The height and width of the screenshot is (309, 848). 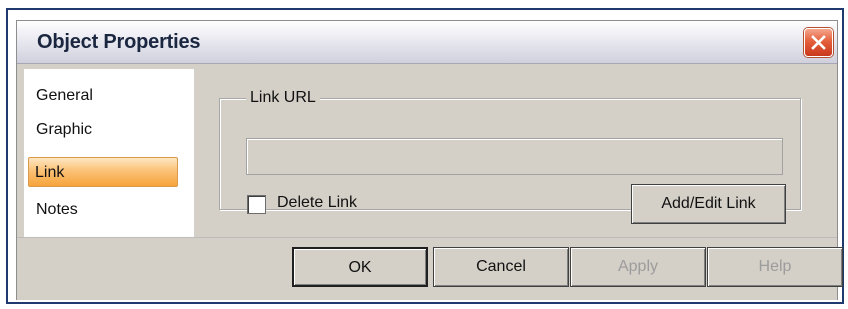 I want to click on link-url-group-label: Link URL, so click(x=283, y=98).